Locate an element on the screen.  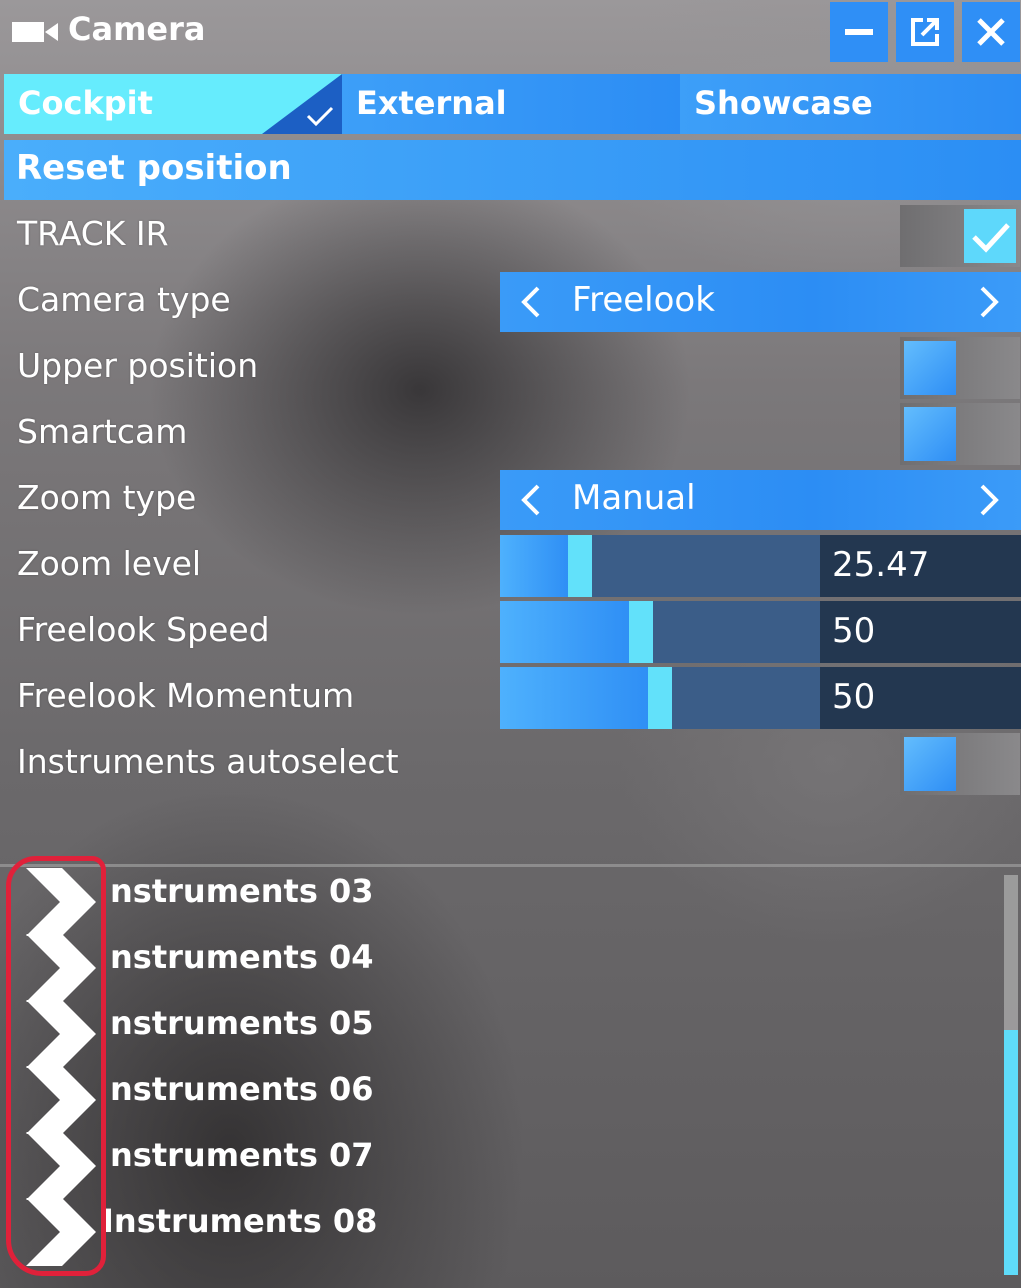
minimize-icon is located at coordinates (859, 32).